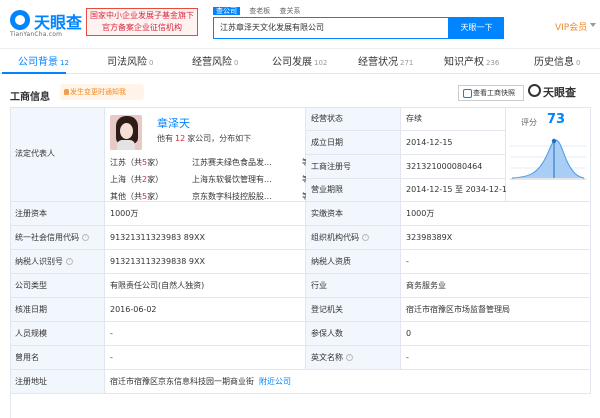 The image size is (600, 418). I want to click on change-notify-button: 发生变更时通知我, so click(102, 92).